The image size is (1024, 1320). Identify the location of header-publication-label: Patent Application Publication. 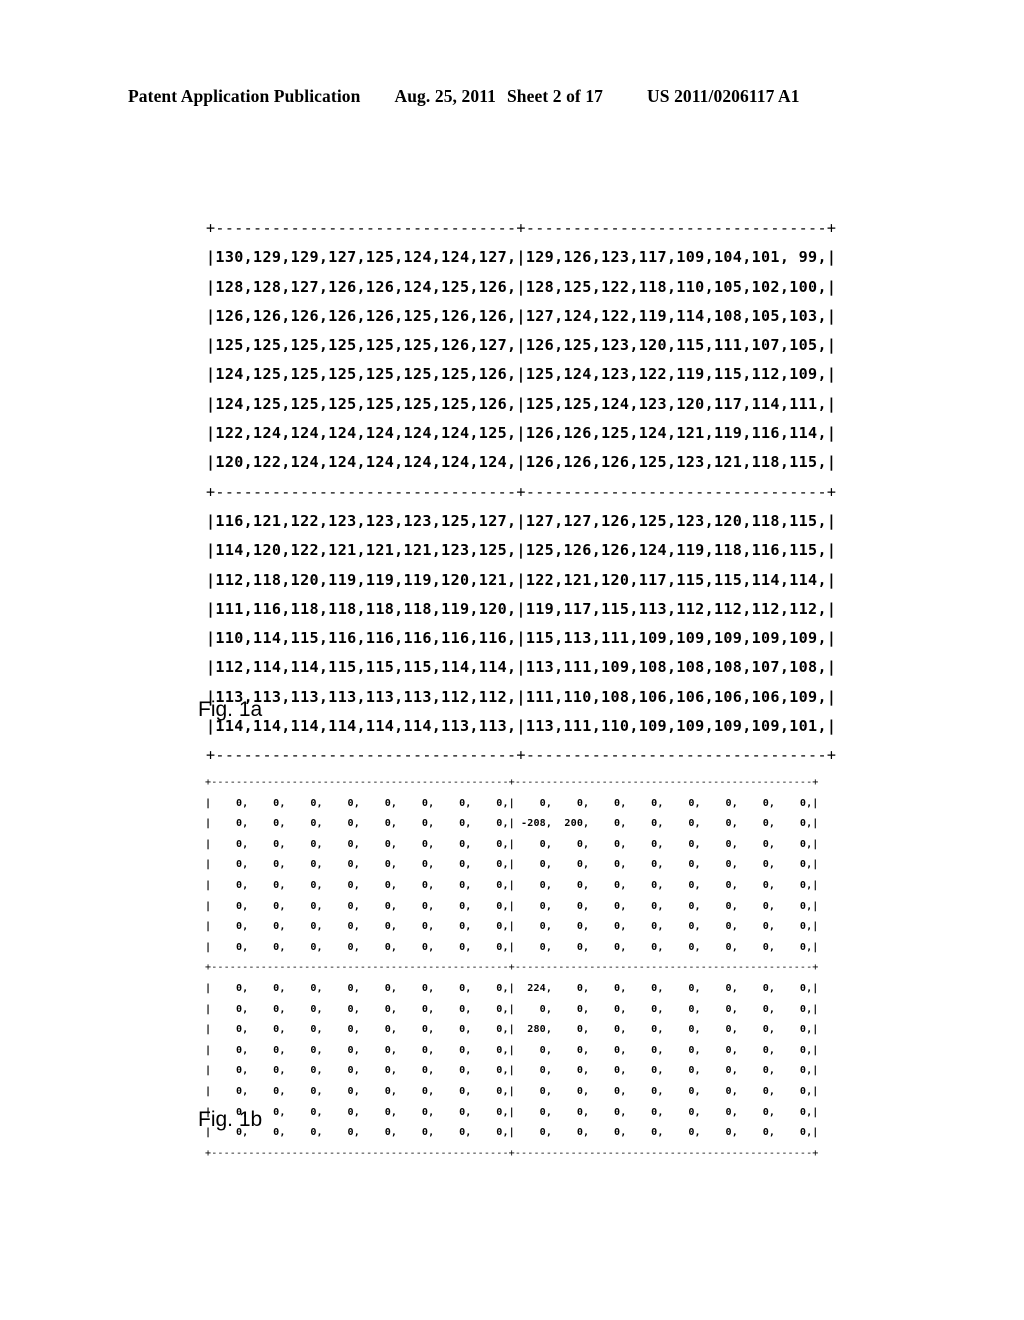
(244, 96).